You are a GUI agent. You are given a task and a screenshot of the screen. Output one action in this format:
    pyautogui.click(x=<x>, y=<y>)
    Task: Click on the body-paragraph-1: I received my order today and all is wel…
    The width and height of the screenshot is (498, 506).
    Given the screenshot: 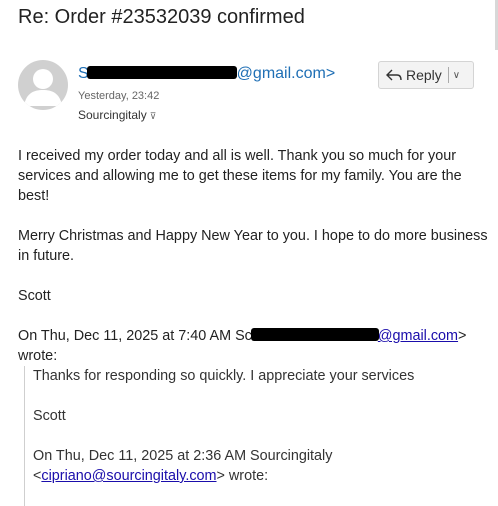 What is the action you would take?
    pyautogui.click(x=240, y=176)
    